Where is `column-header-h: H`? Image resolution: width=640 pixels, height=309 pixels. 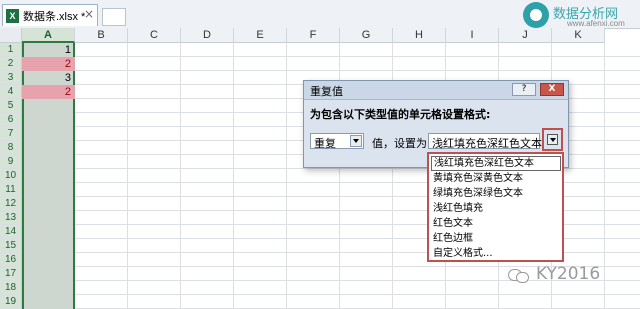
column-header-h: H is located at coordinates (419, 35).